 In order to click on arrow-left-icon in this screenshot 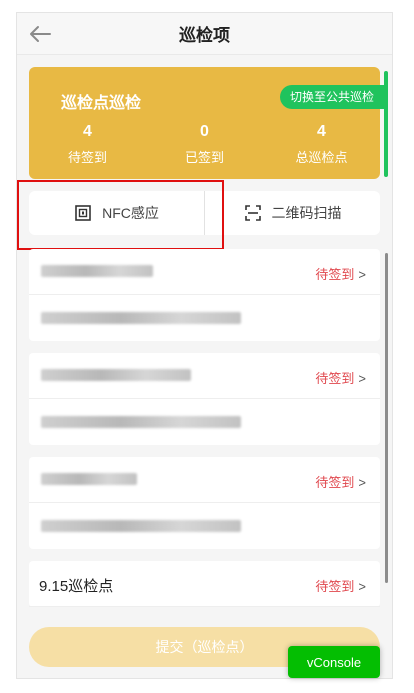, I will do `click(40, 34)`.